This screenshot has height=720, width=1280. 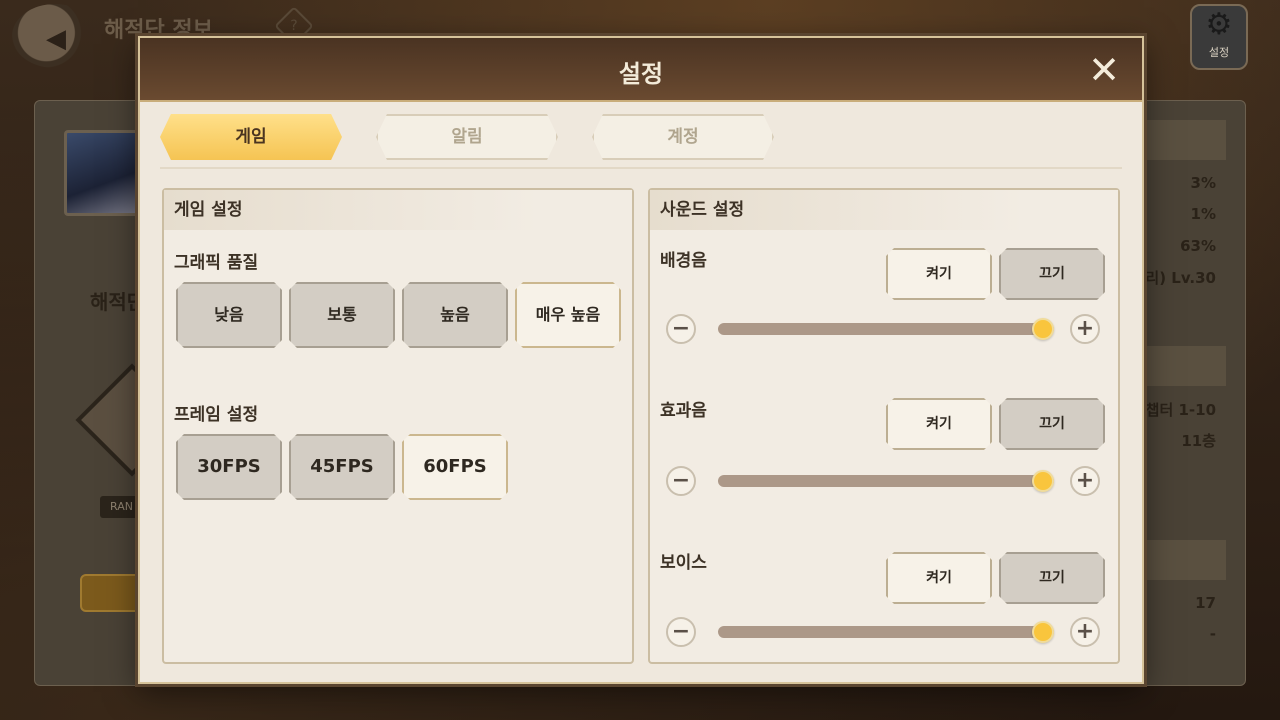 What do you see at coordinates (1198, 246) in the screenshot?
I see `background-stat: 63%` at bounding box center [1198, 246].